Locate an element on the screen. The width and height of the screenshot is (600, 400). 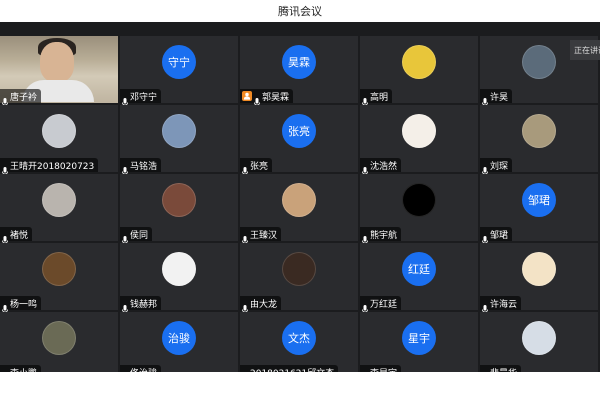
participant-tile: 褚悦 is located at coordinates (60, 209).